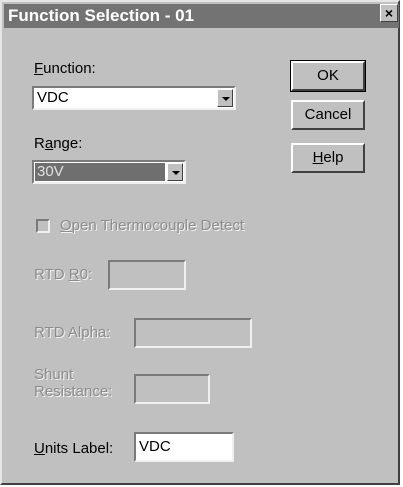 The height and width of the screenshot is (487, 403). I want to click on cancel-button: Cancel, so click(328, 115).